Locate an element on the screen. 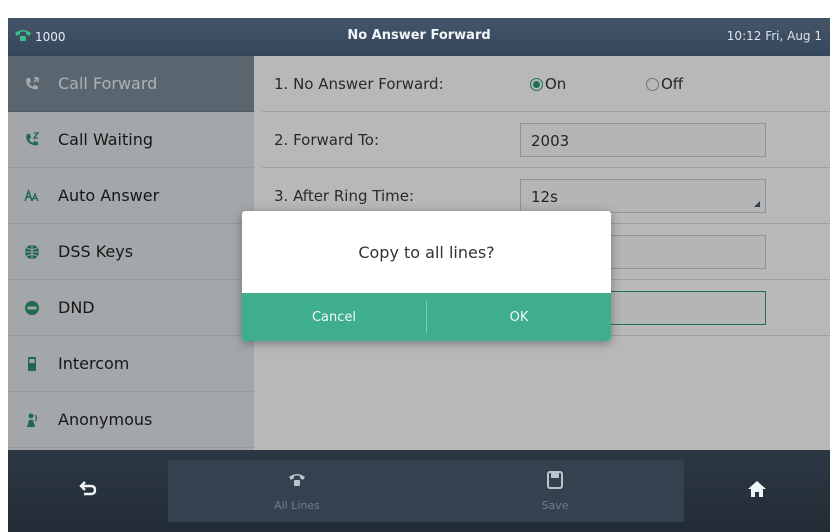  dialog-message: Copy to all lines? is located at coordinates (426, 252).